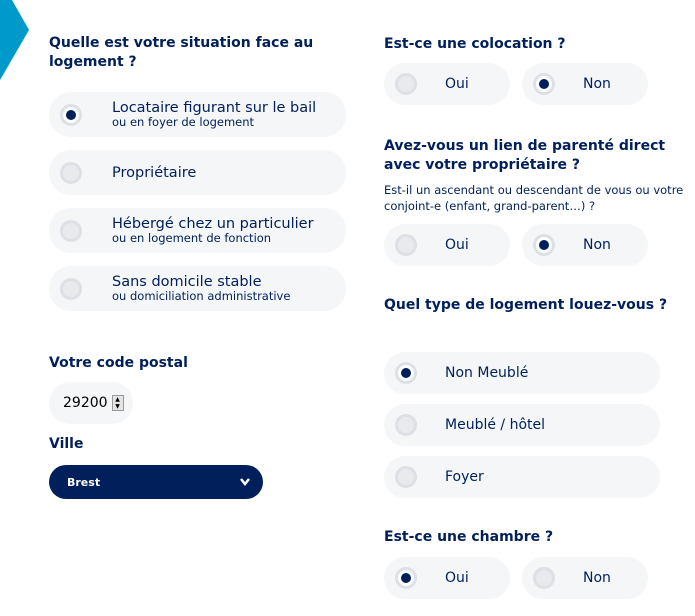 The width and height of the screenshot is (695, 616). What do you see at coordinates (469, 537) in the screenshot?
I see `chambre-question: Est-ce une chambre ?` at bounding box center [469, 537].